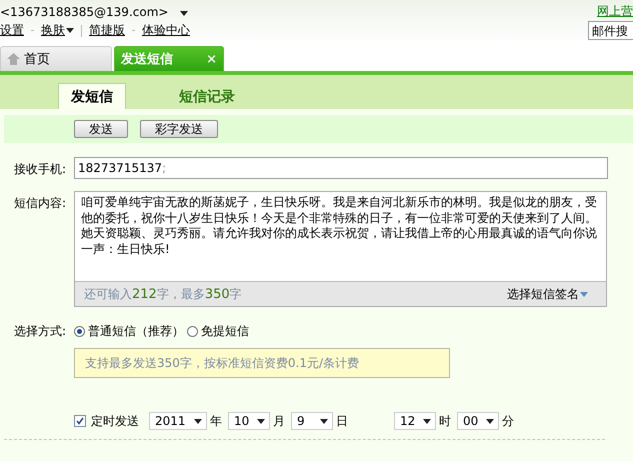  What do you see at coordinates (218, 331) in the screenshot?
I see `radio-option: 免提短信` at bounding box center [218, 331].